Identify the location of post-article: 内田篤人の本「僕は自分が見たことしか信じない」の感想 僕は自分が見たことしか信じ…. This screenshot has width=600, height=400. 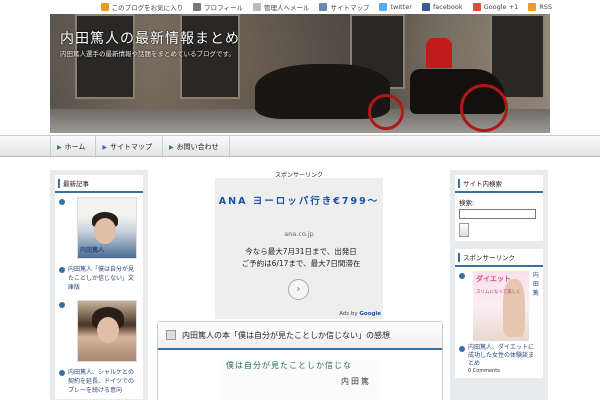
(300, 360).